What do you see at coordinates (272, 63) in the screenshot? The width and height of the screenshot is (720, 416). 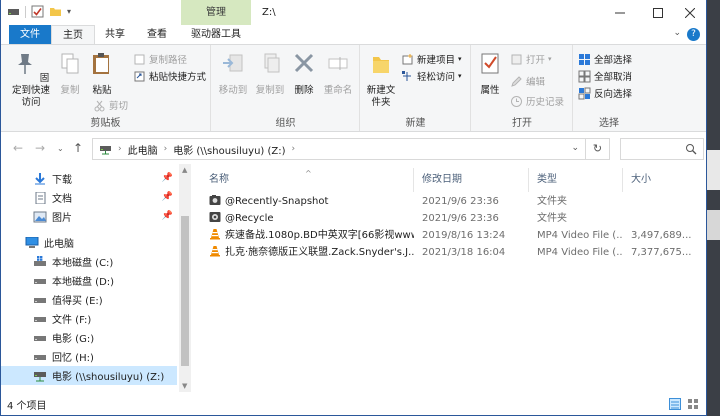 I see `copy-to-icon` at bounding box center [272, 63].